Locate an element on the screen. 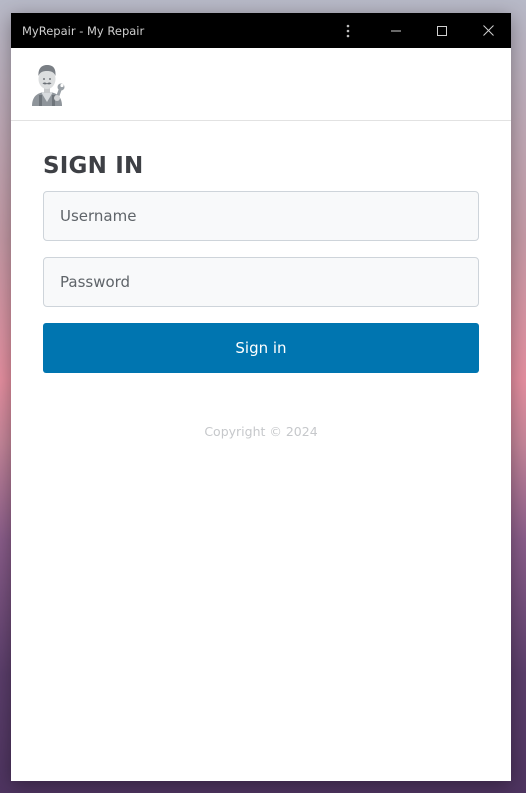  window-title: MyRepair - My Repair is located at coordinates (83, 30).